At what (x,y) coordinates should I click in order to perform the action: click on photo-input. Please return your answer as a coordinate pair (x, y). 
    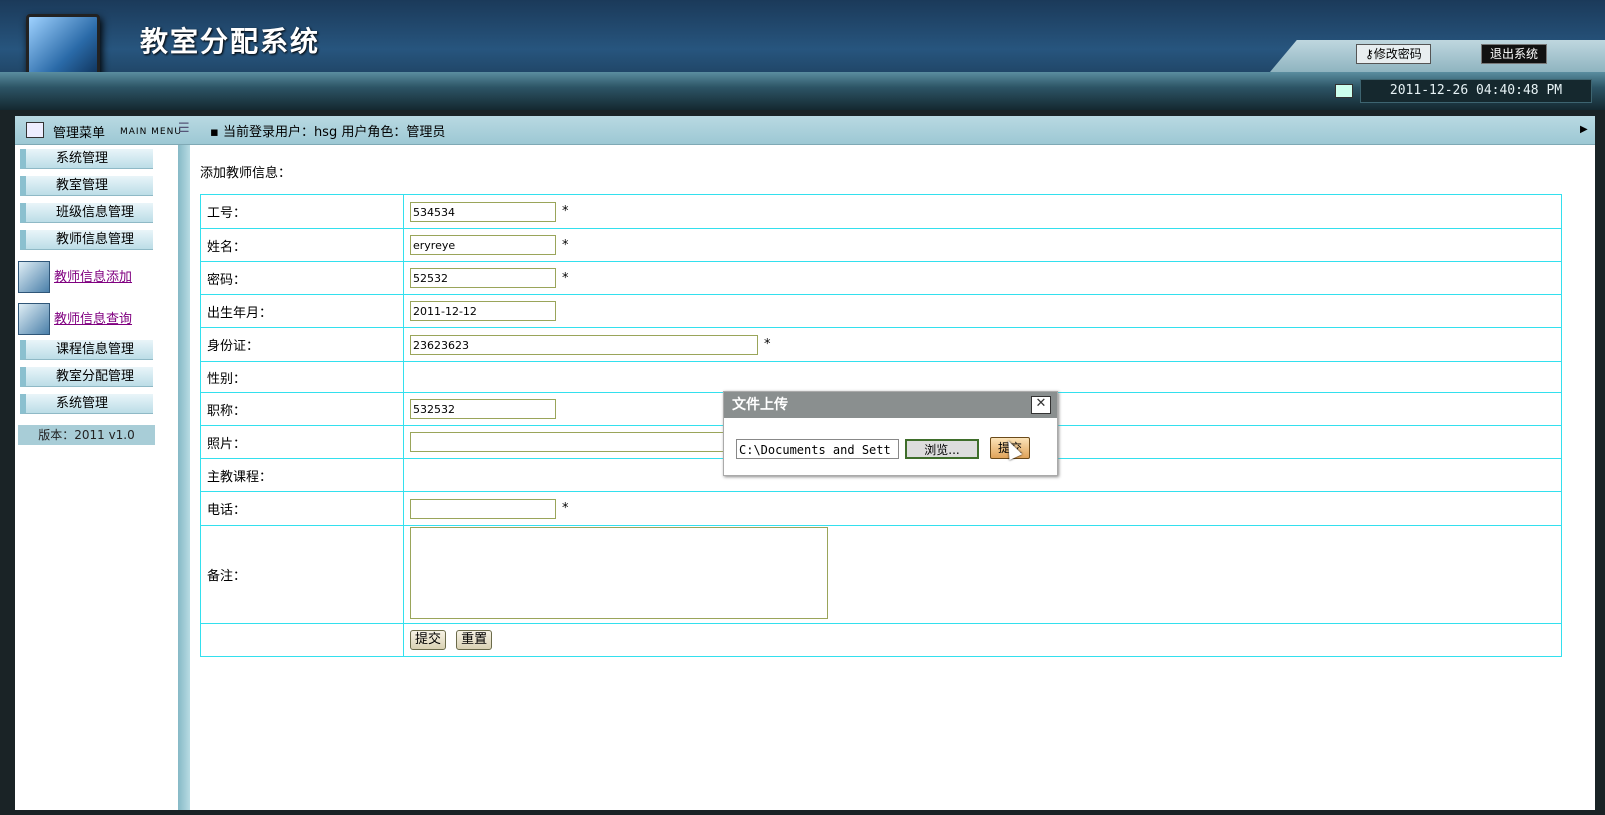
    Looking at the image, I should click on (570, 442).